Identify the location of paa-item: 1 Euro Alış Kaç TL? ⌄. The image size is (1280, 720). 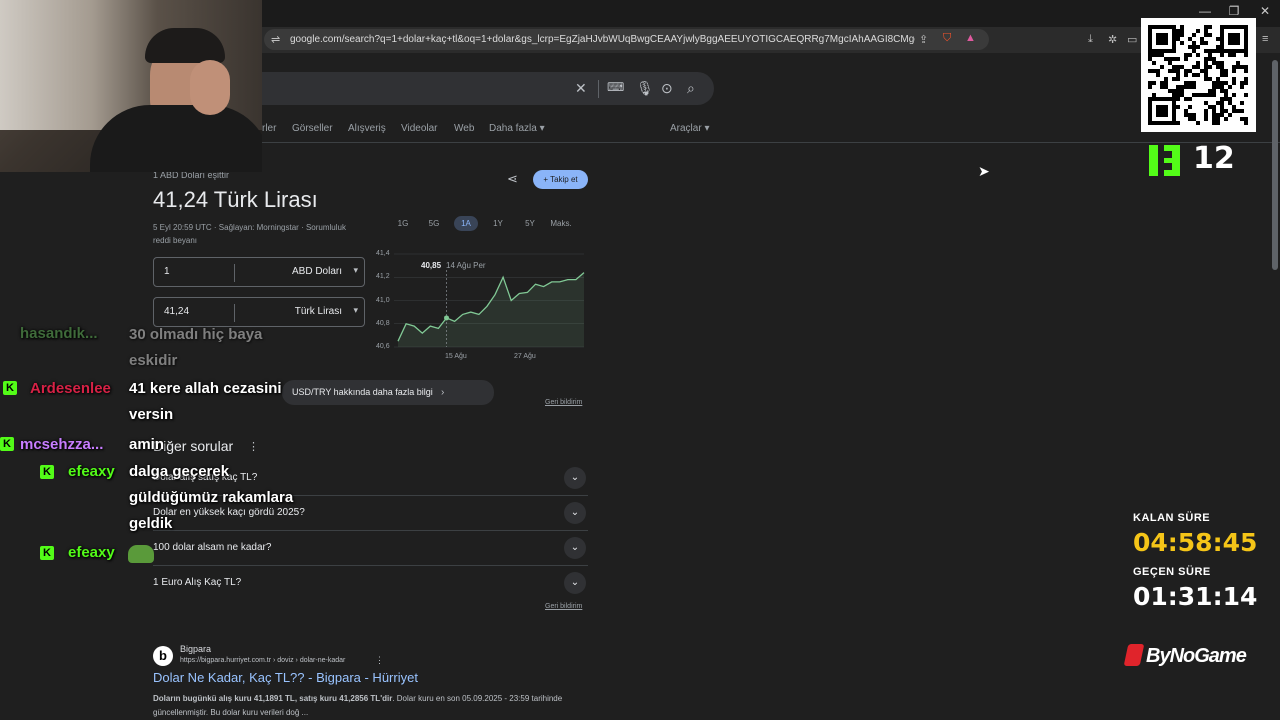
(370, 583).